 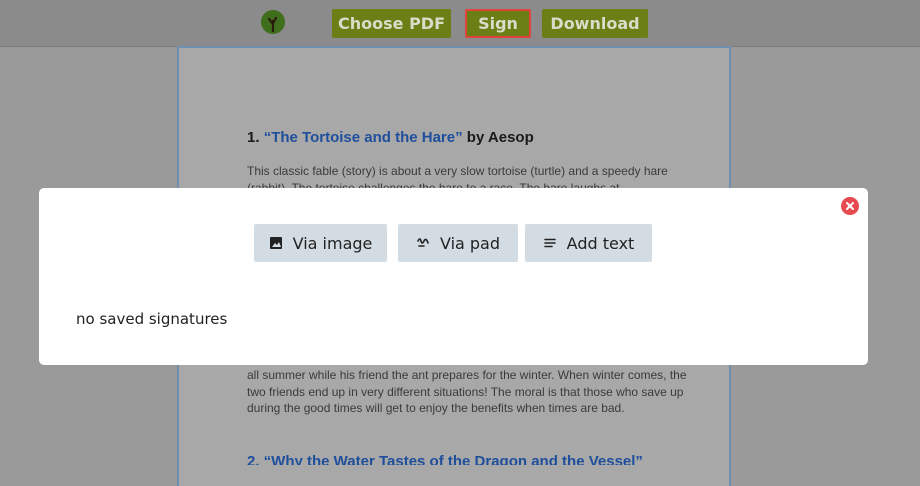 I want to click on empty-signatures-message: no saved signatures, so click(x=152, y=319).